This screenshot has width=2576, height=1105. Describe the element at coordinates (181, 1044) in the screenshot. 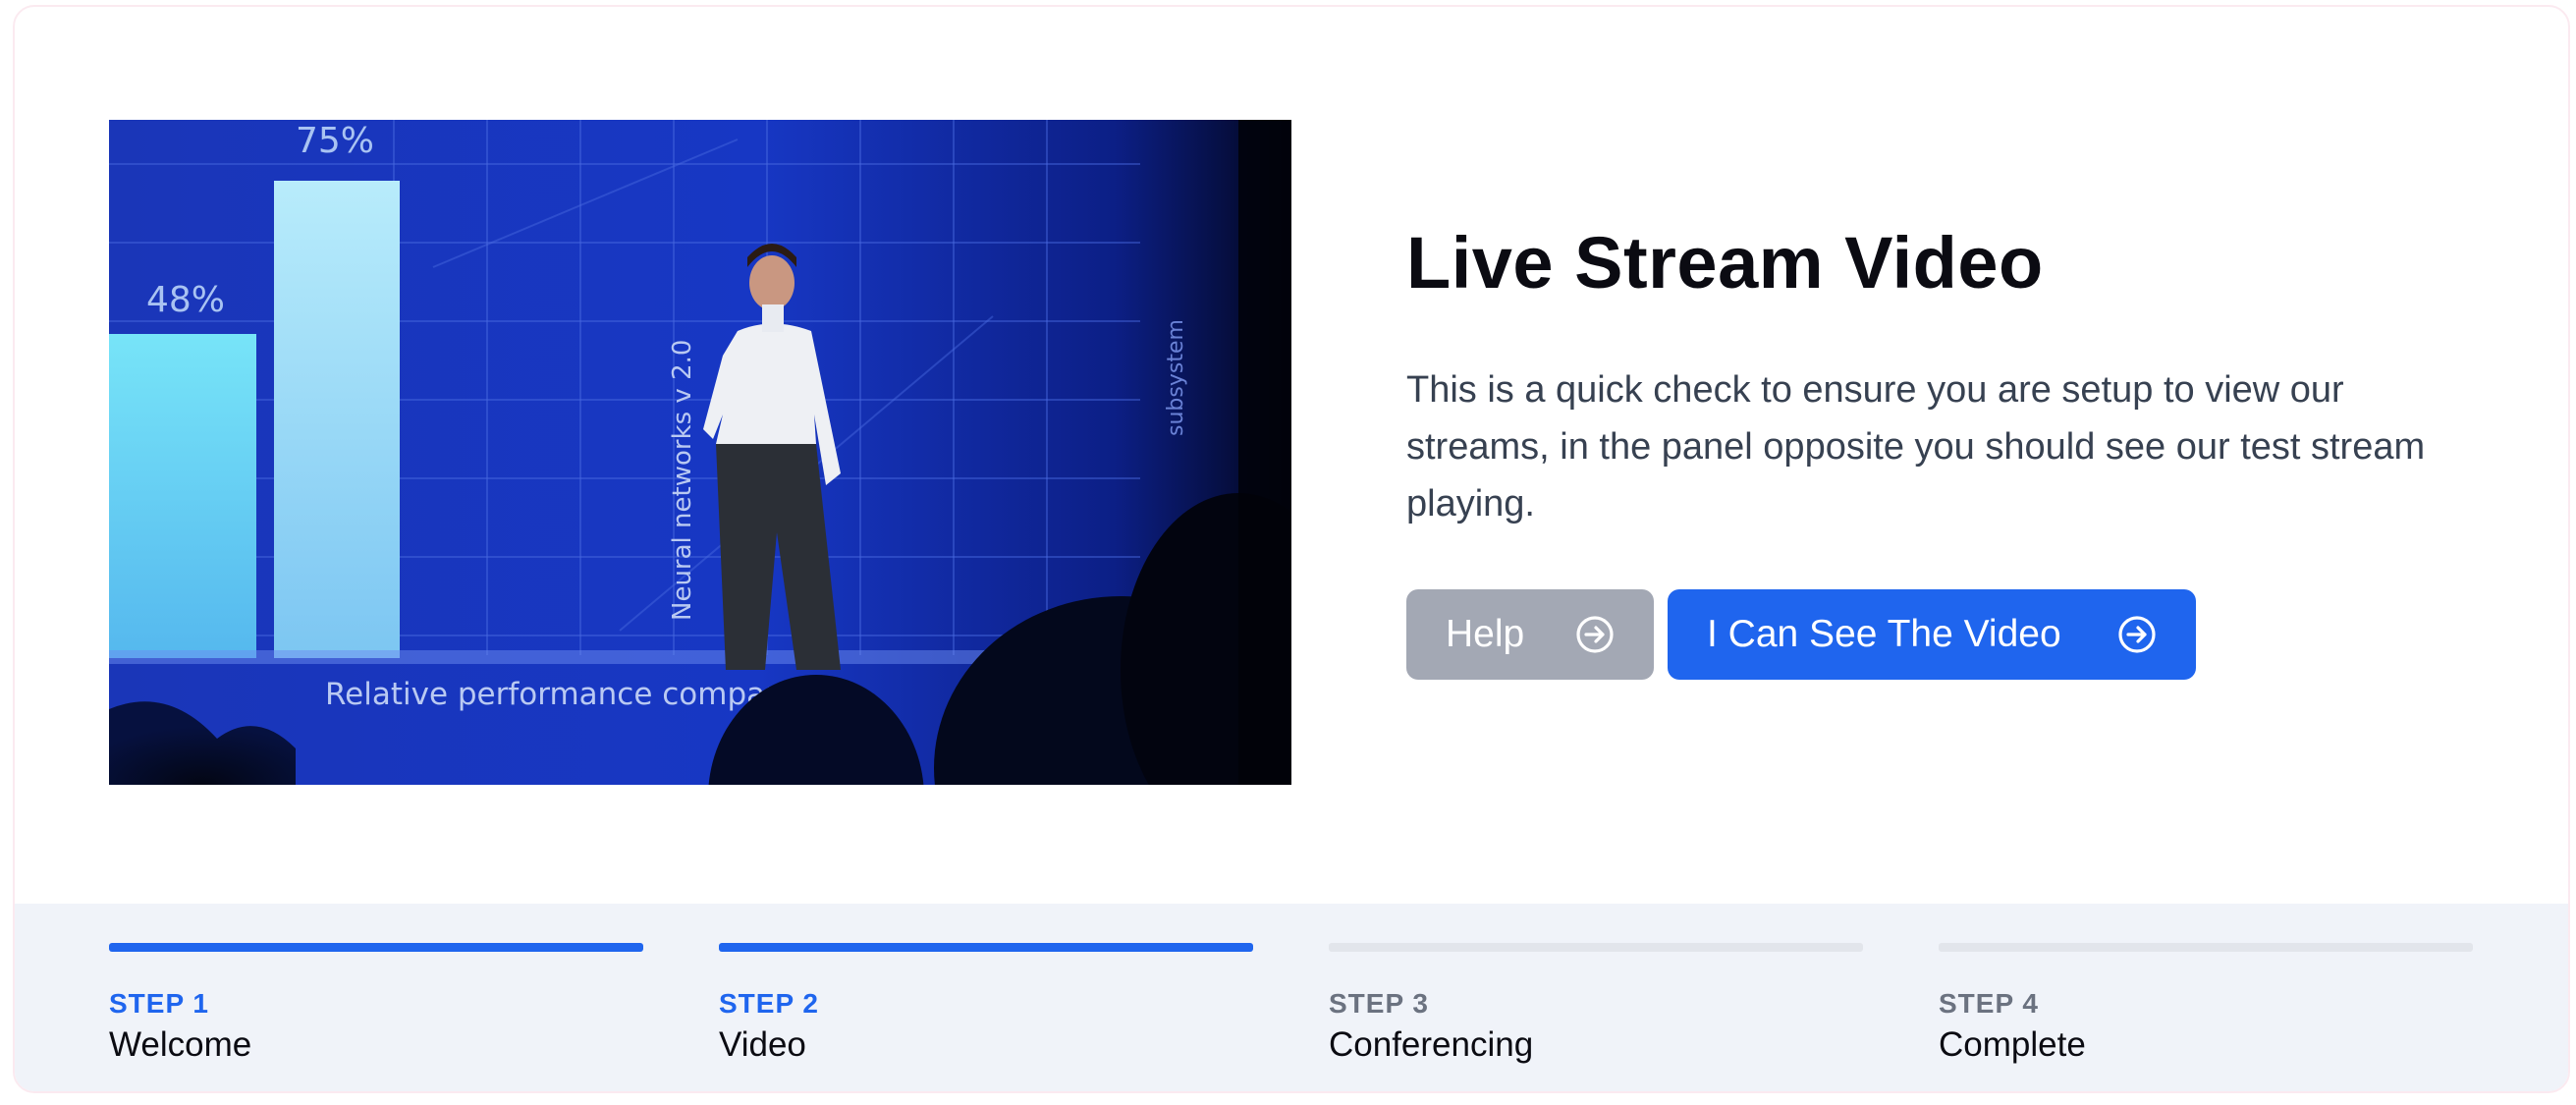

I see `step-name: Welcome` at that location.